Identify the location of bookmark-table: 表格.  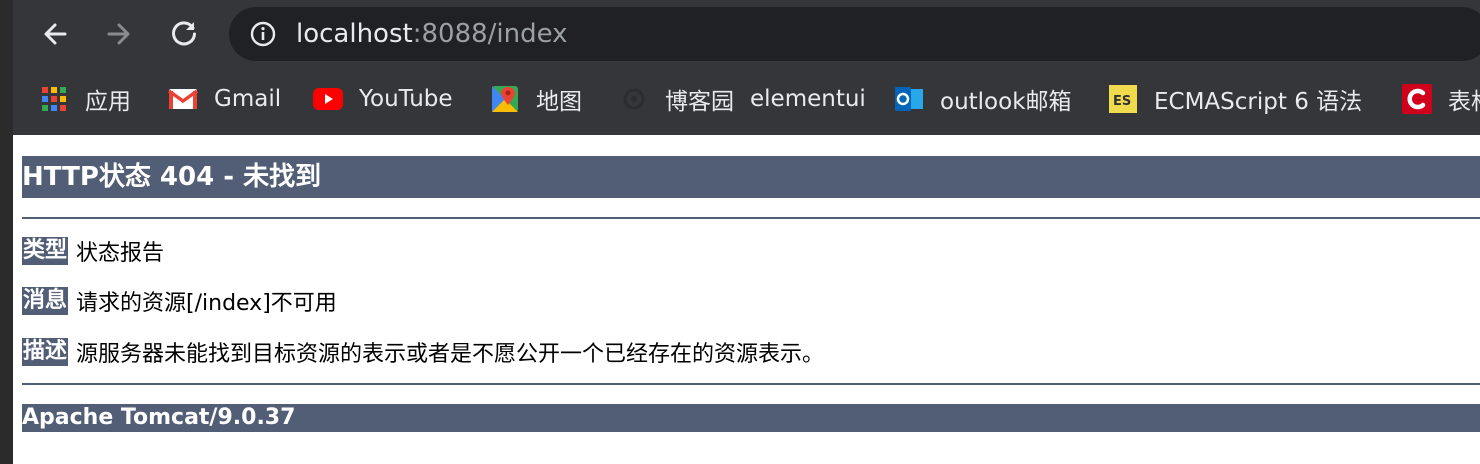
(1441, 99).